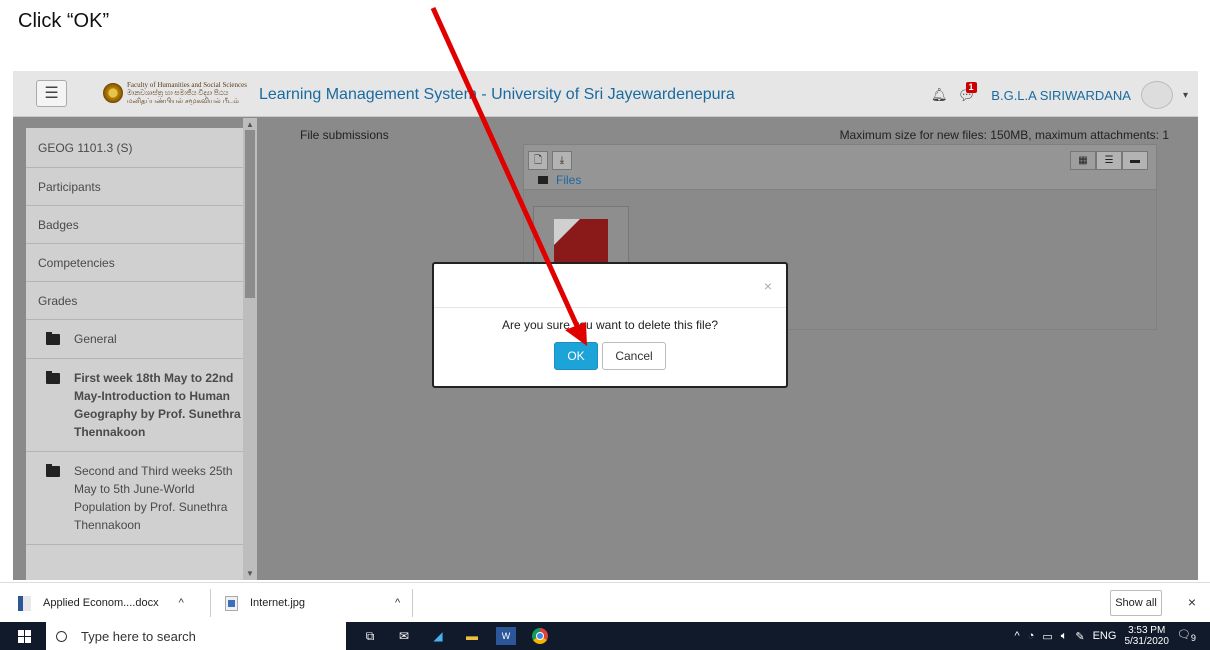 The height and width of the screenshot is (650, 1210). I want to click on logo-line-tamil: மனிதப்பண்பியல் சமூகவியல் பீடம், so click(183, 101).